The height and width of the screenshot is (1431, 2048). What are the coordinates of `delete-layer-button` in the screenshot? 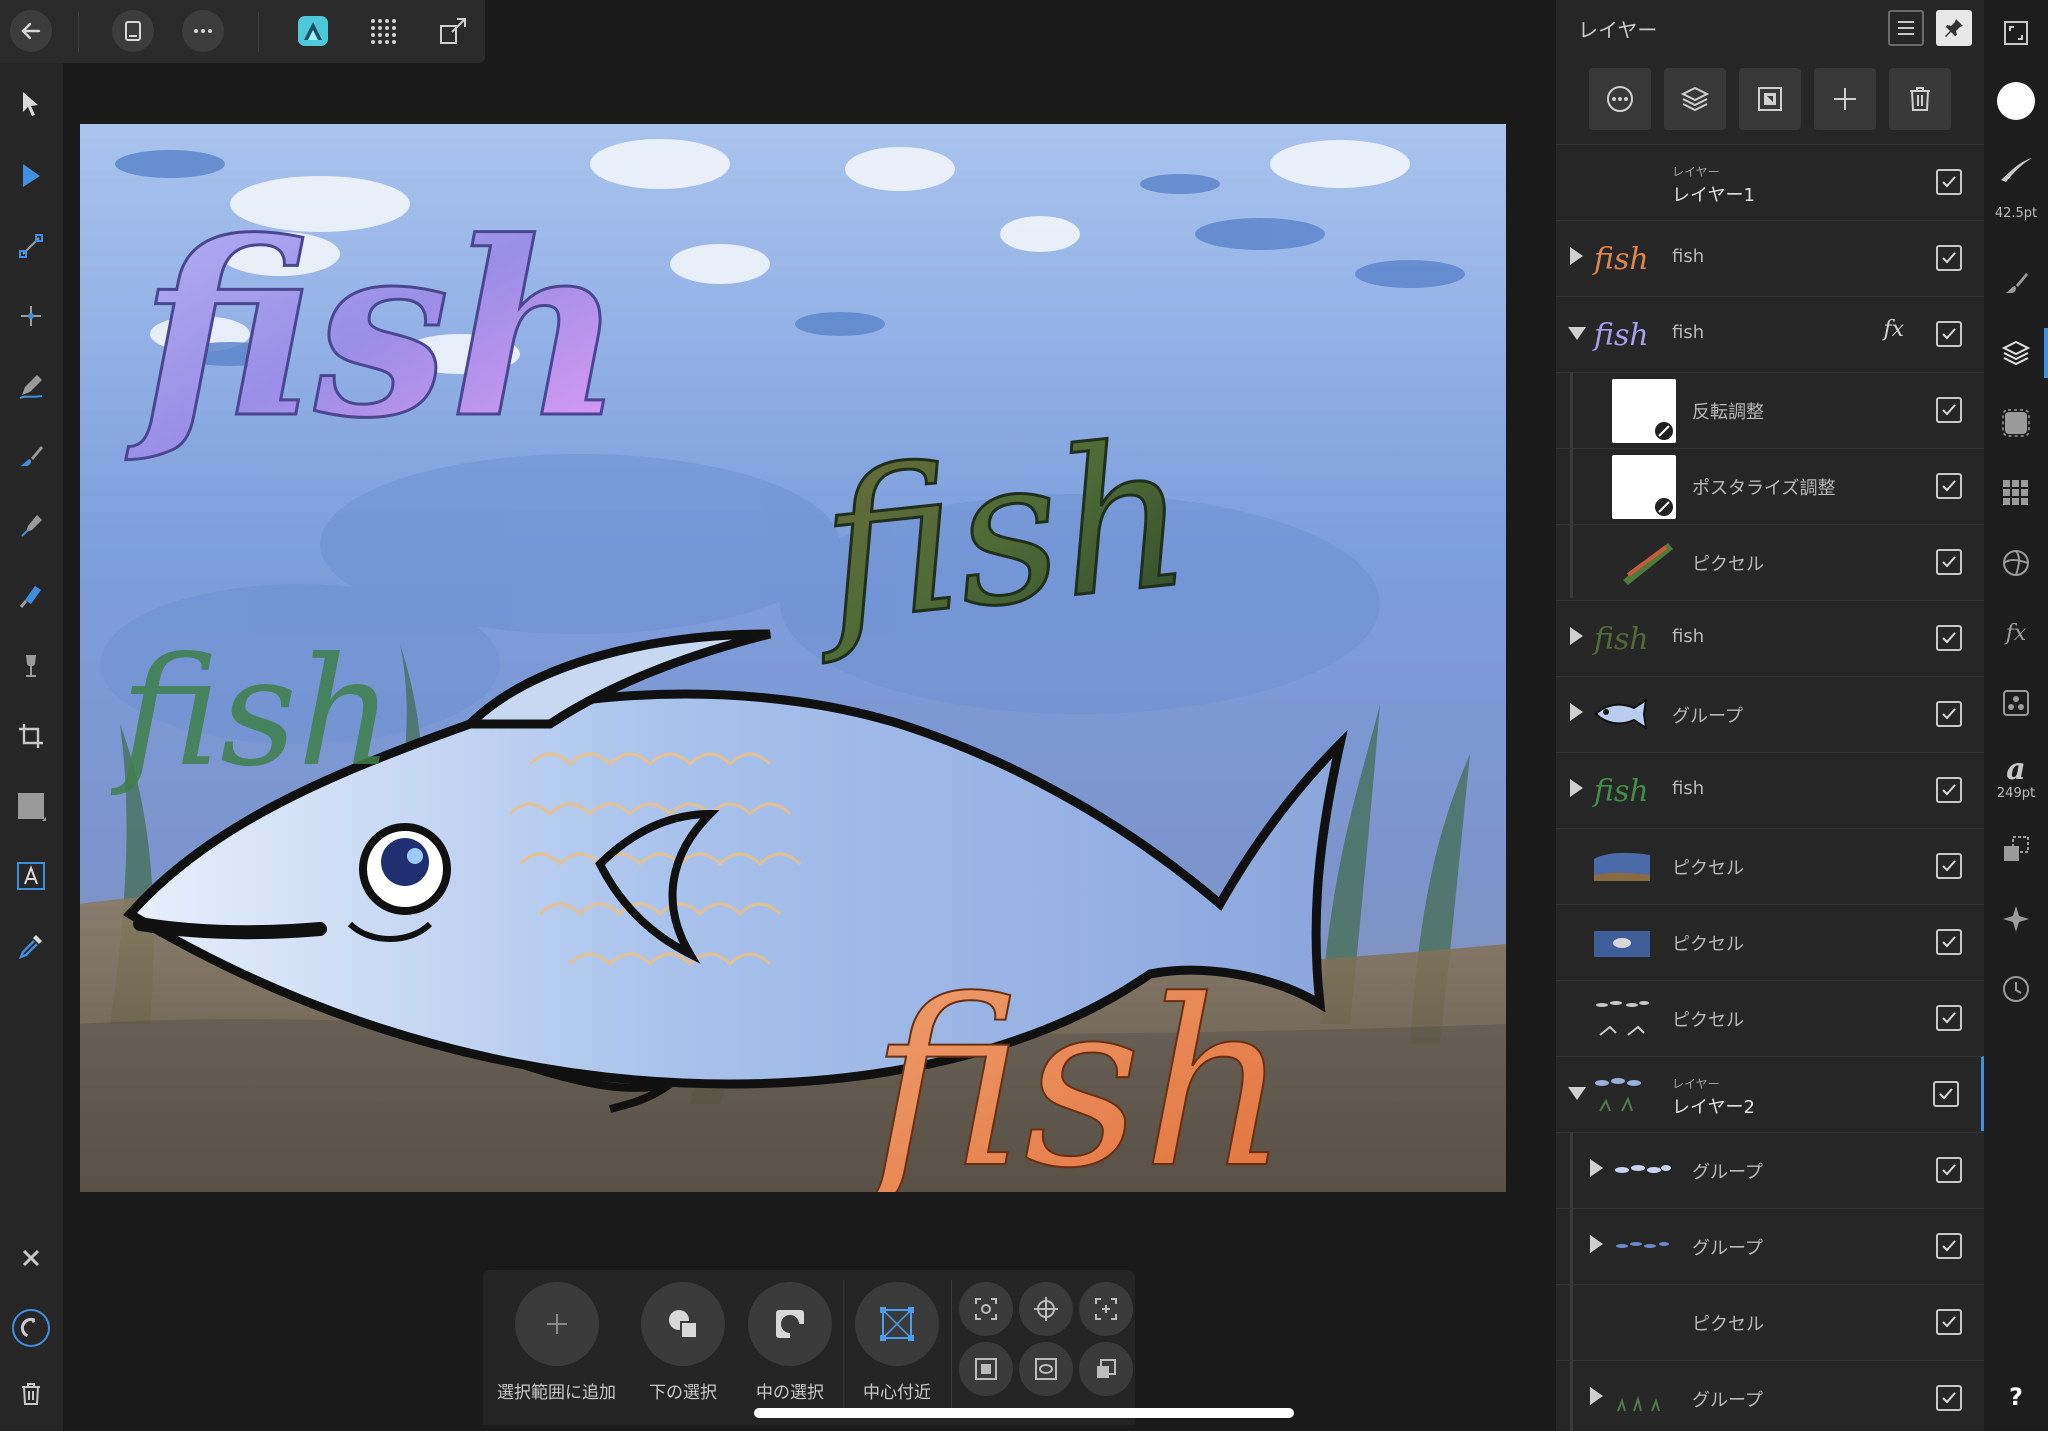 It's located at (1920, 99).